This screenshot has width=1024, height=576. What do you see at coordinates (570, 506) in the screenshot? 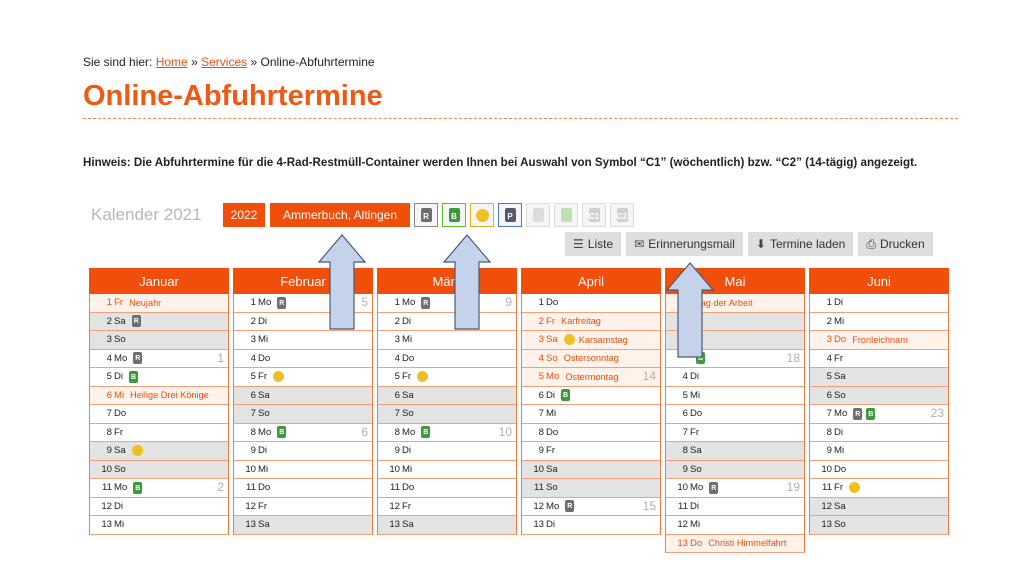
I see `restmuell-icon: R` at bounding box center [570, 506].